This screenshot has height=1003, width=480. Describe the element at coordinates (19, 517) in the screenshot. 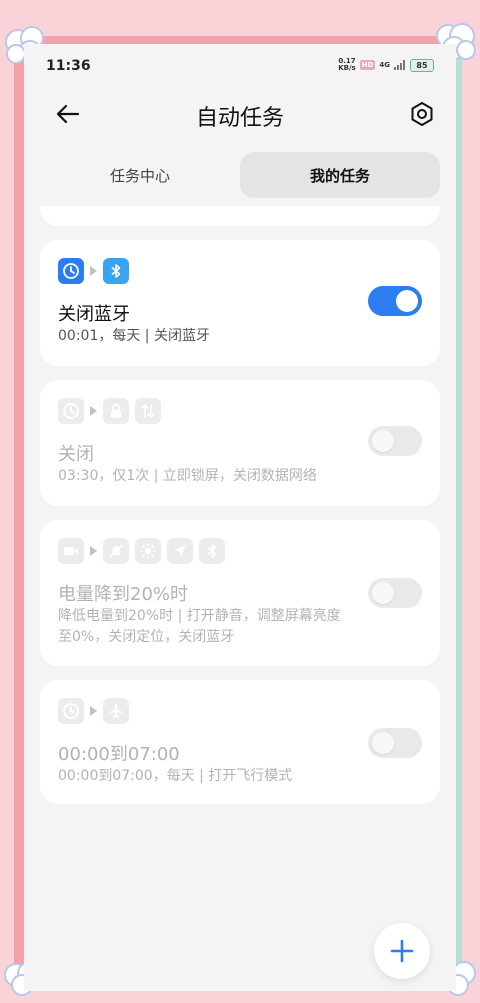

I see `frame-stripe-left` at that location.